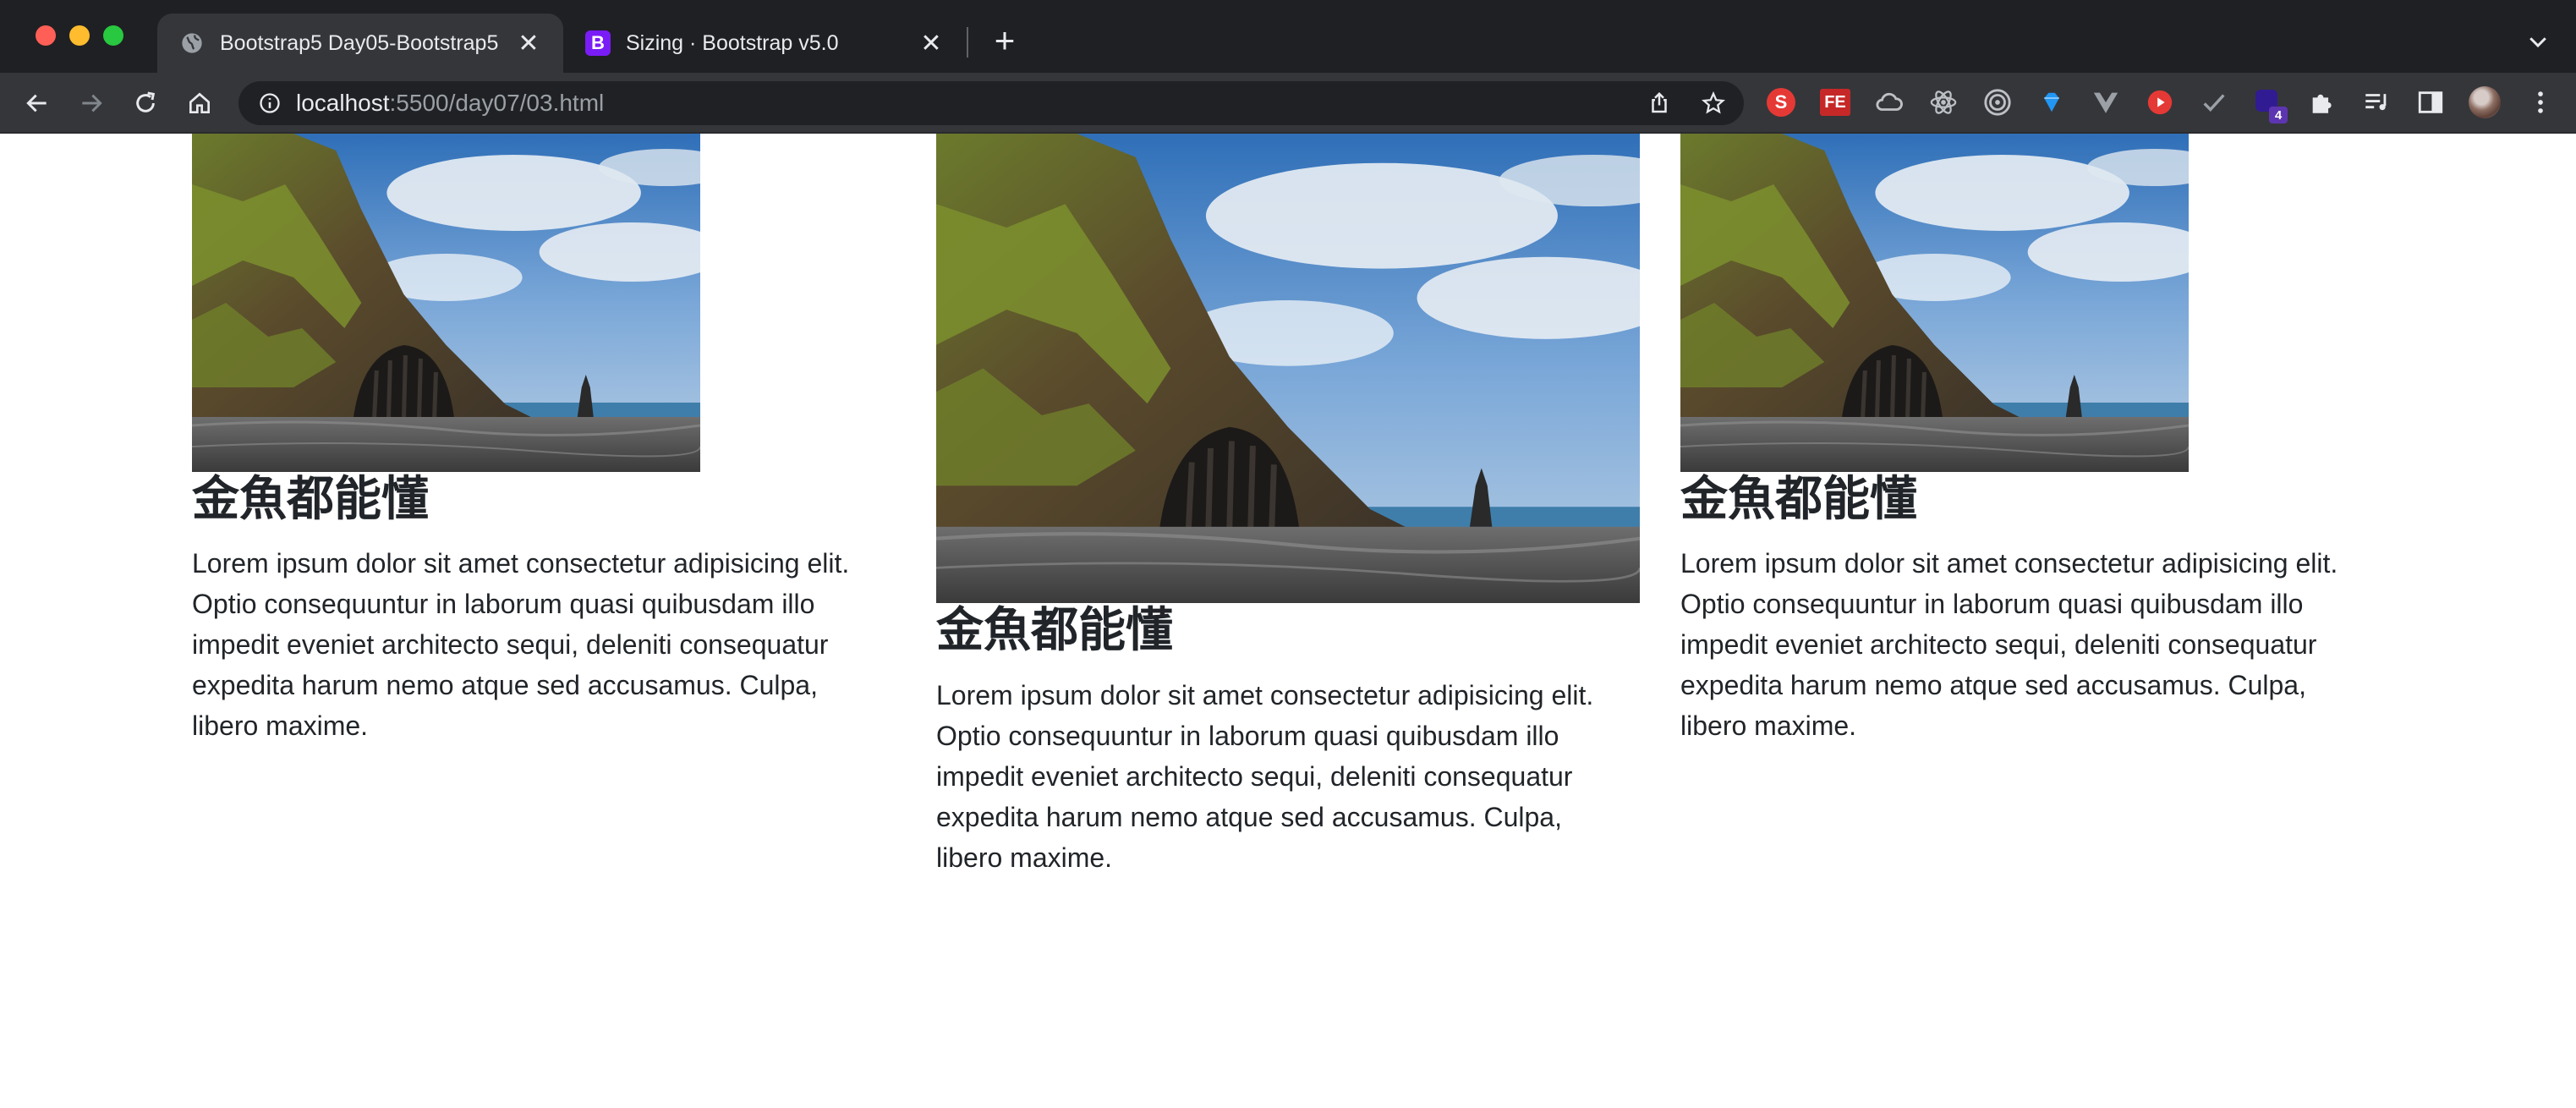  What do you see at coordinates (2269, 104) in the screenshot?
I see `badge-extension-icon: 4` at bounding box center [2269, 104].